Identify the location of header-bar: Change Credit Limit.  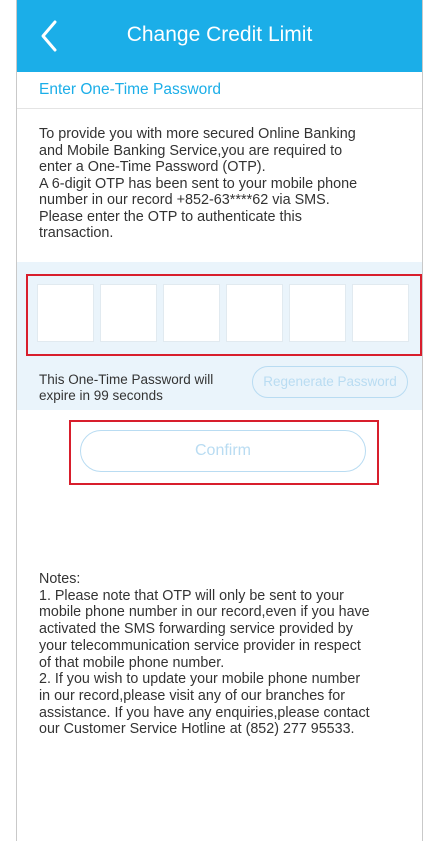
(219, 36).